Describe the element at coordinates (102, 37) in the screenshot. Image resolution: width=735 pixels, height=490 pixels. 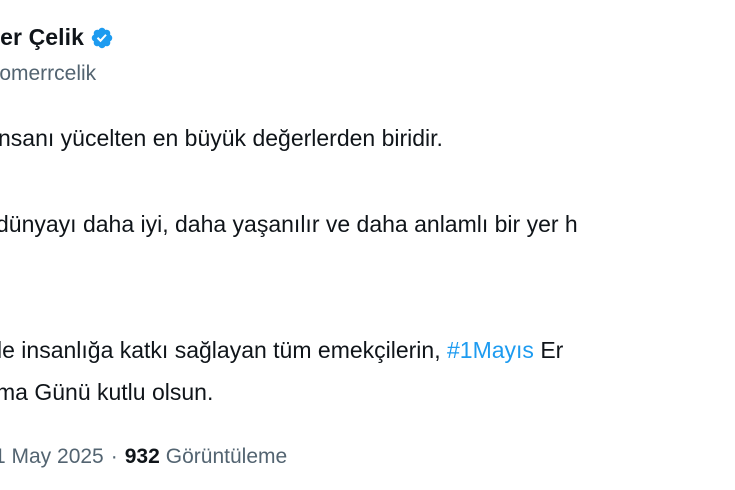
I see `verified-badge-icon` at that location.